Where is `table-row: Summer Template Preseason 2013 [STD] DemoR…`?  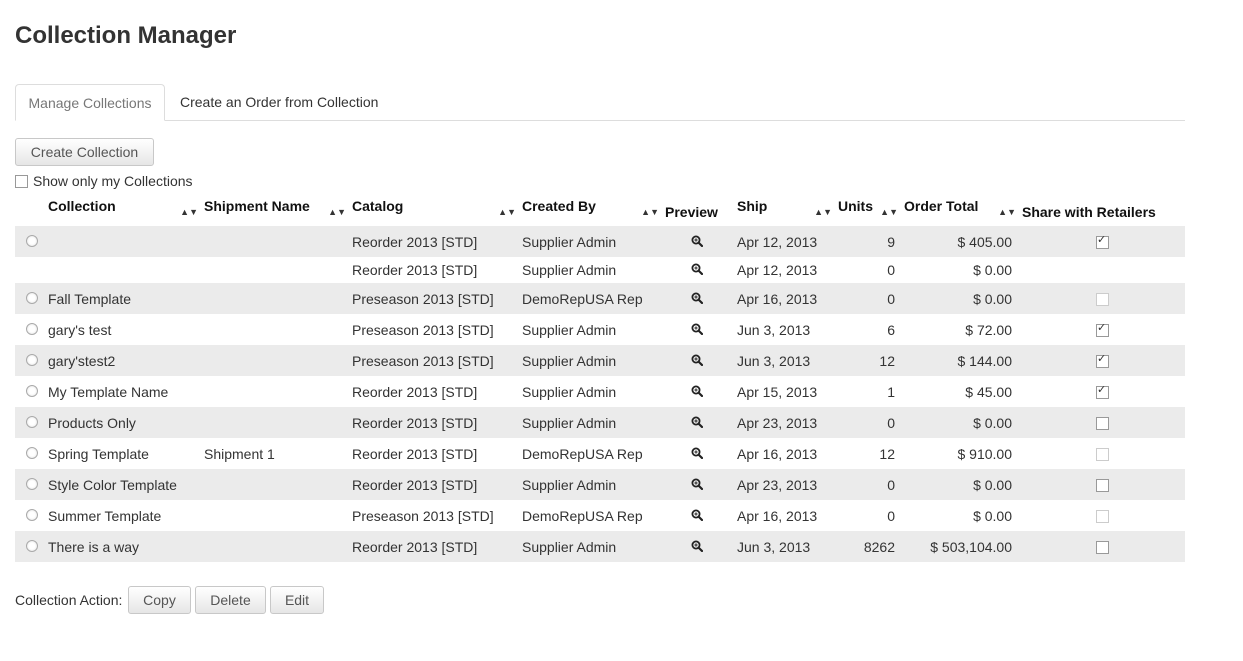
table-row: Summer Template Preseason 2013 [STD] DemoR… is located at coordinates (600, 515).